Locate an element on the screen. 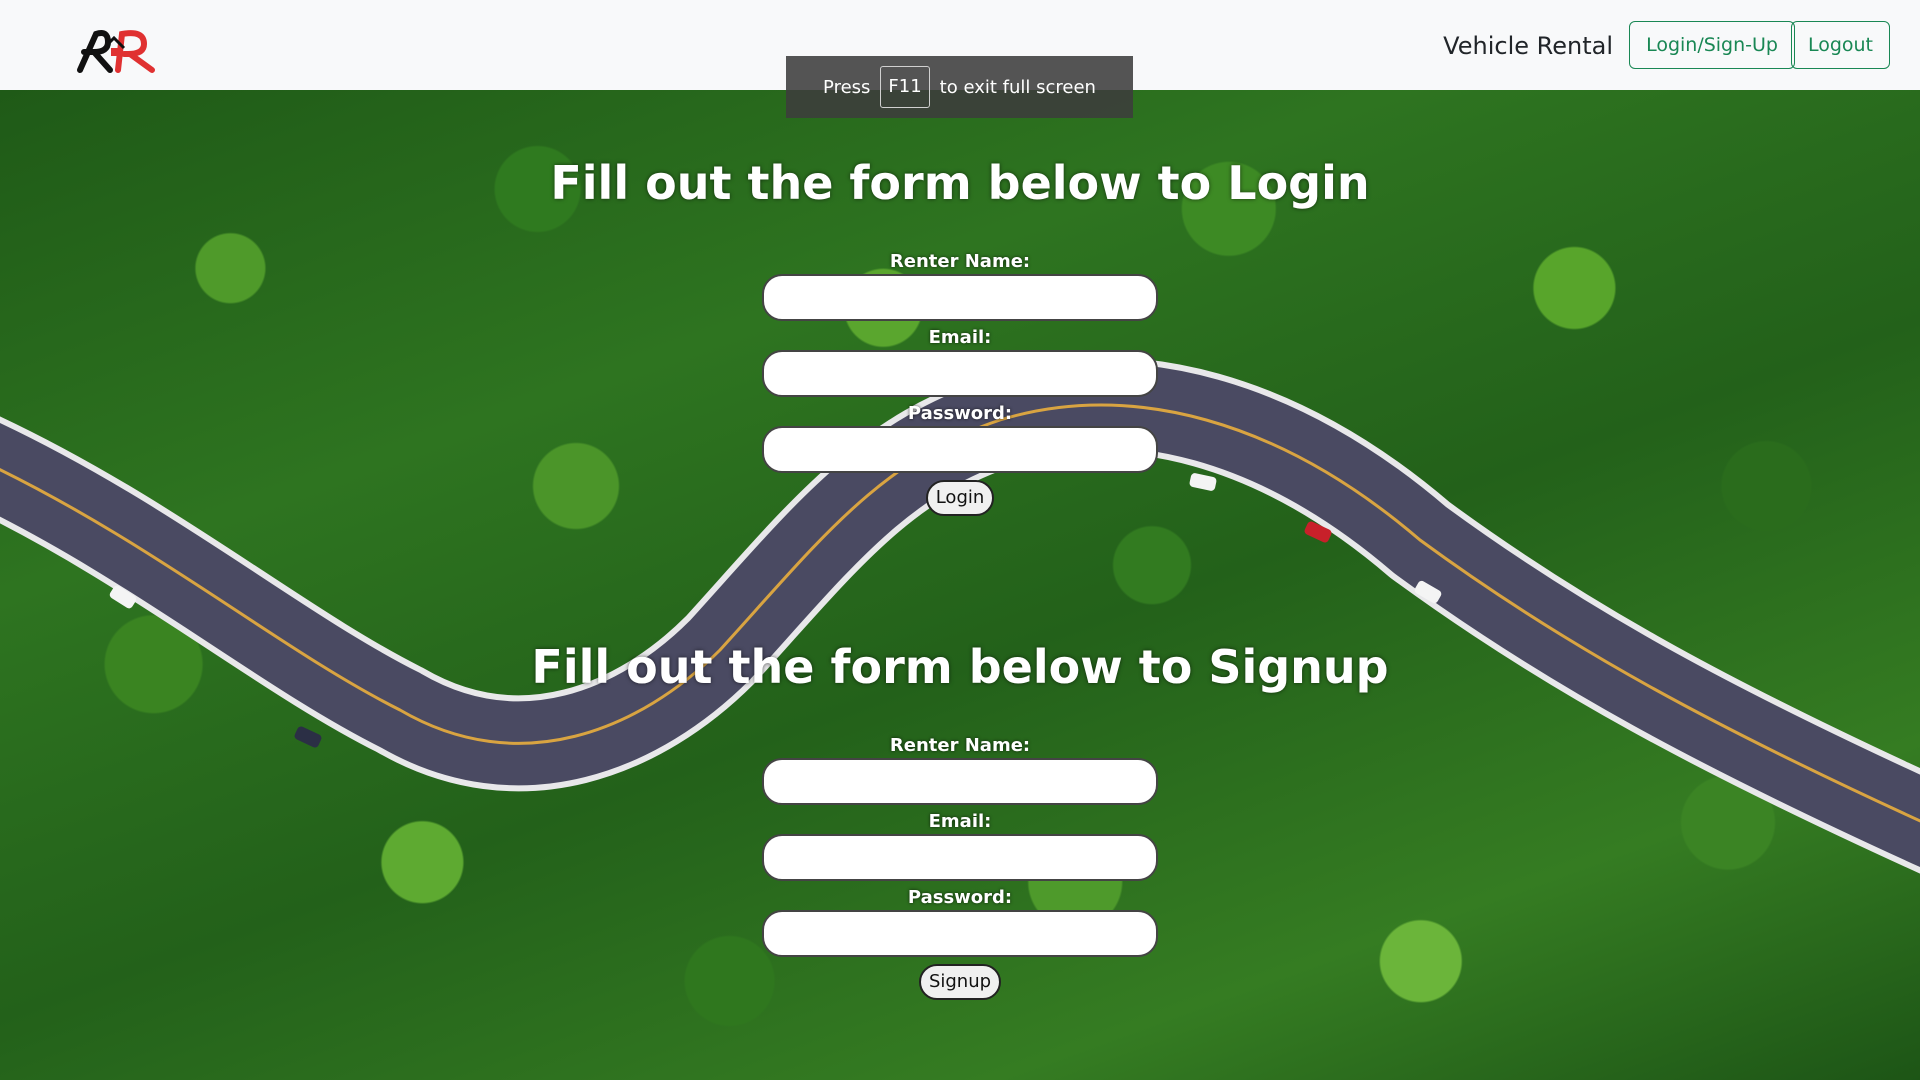 The image size is (1920, 1080). signup-name-input is located at coordinates (960, 781).